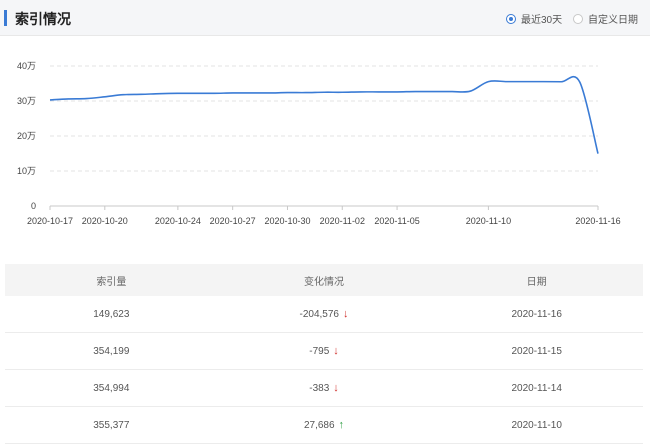 This screenshot has height=444, width=650. I want to click on y-tick-label: 20万, so click(26, 136).